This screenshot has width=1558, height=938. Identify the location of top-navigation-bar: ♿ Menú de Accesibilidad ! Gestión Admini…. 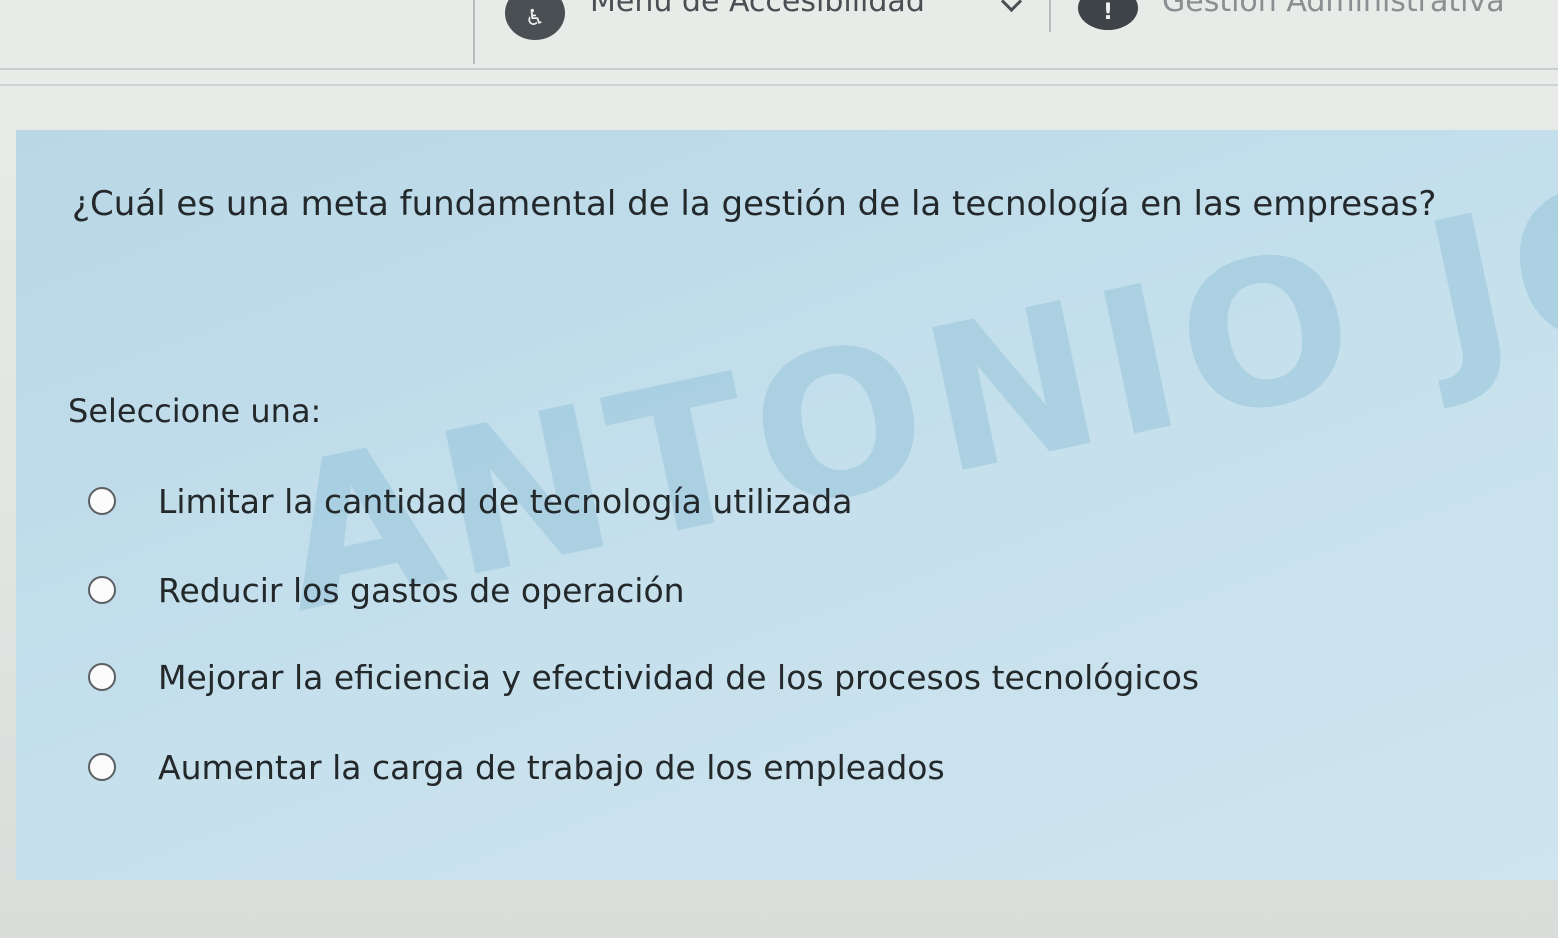
(779, 35).